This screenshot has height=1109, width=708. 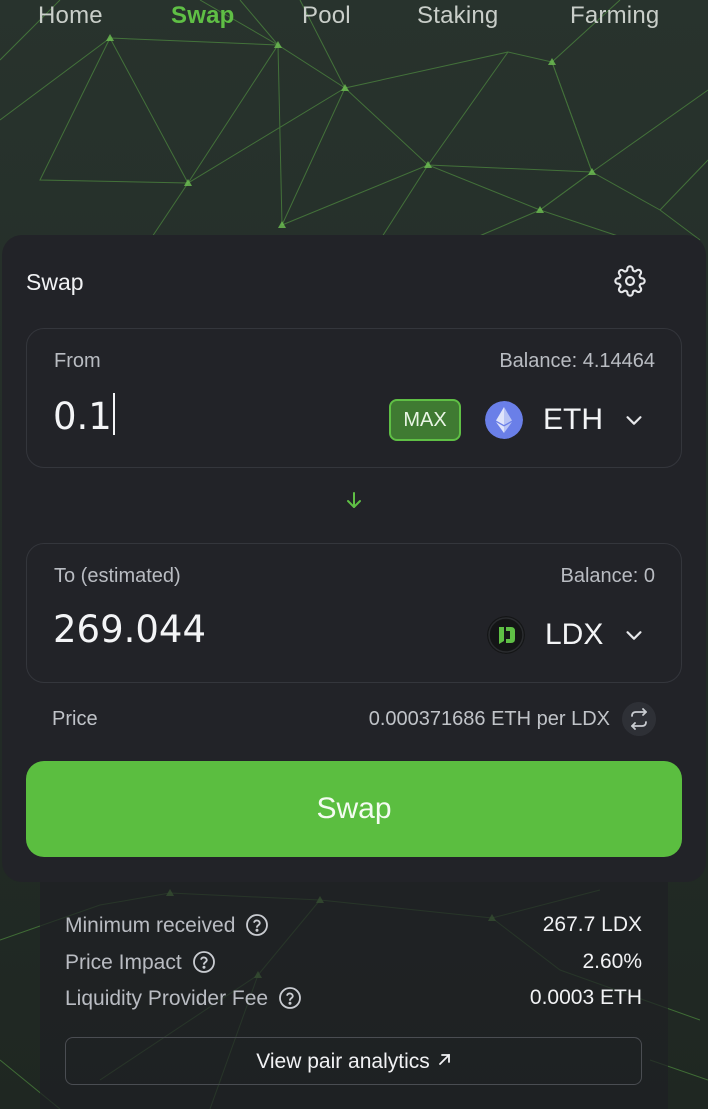 What do you see at coordinates (444, 1059) in the screenshot?
I see `external-link-icon` at bounding box center [444, 1059].